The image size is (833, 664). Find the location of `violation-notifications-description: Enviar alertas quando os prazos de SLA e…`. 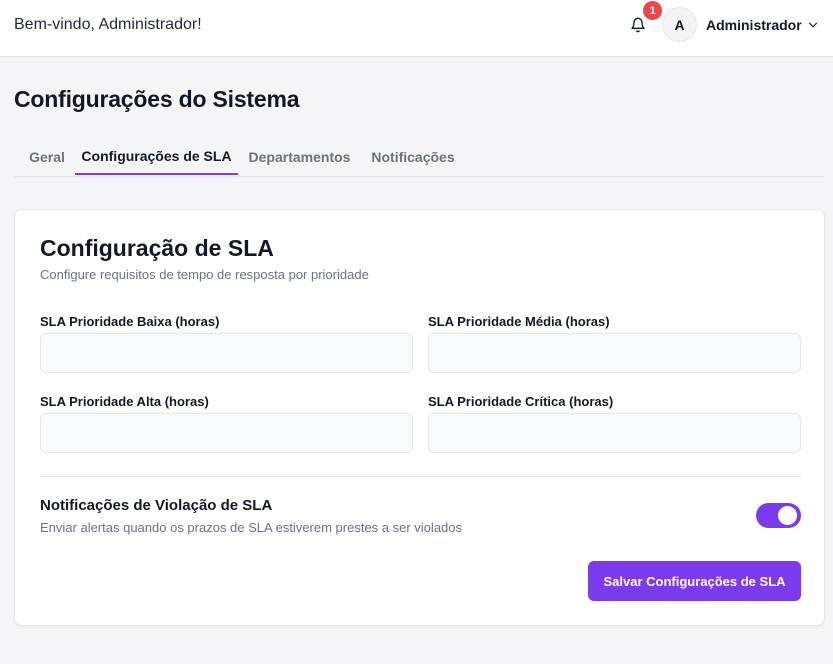

violation-notifications-description: Enviar alertas quando os prazos de SLA e… is located at coordinates (251, 527).